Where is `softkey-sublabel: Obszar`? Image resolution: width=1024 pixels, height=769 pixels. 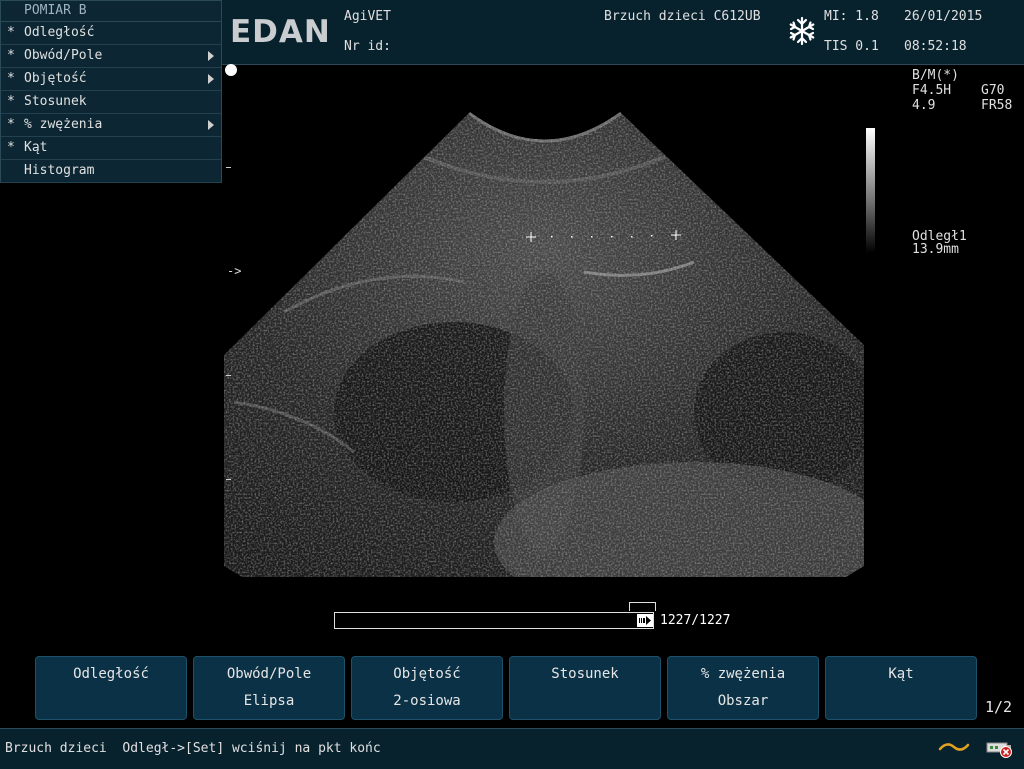
softkey-sublabel: Obszar is located at coordinates (743, 701).